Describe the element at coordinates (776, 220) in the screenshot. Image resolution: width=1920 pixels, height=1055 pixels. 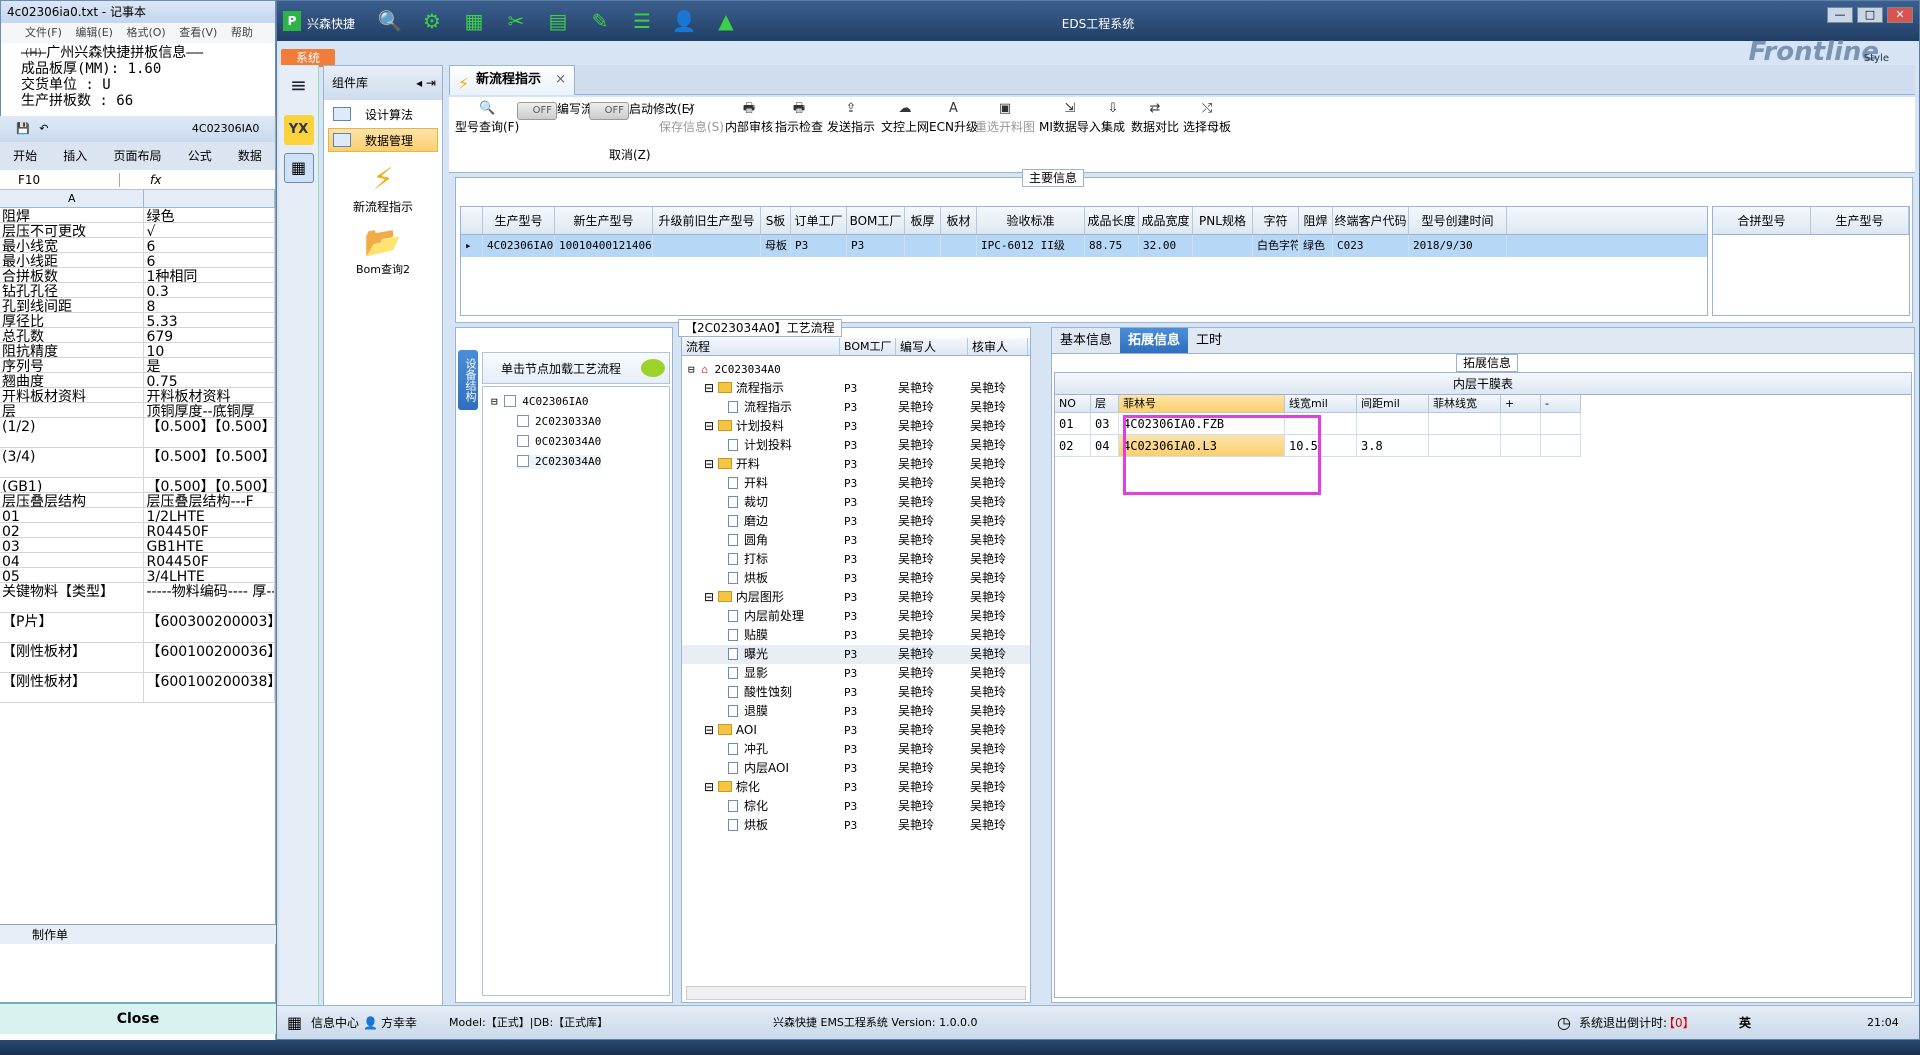
I see `col-header: S板` at that location.